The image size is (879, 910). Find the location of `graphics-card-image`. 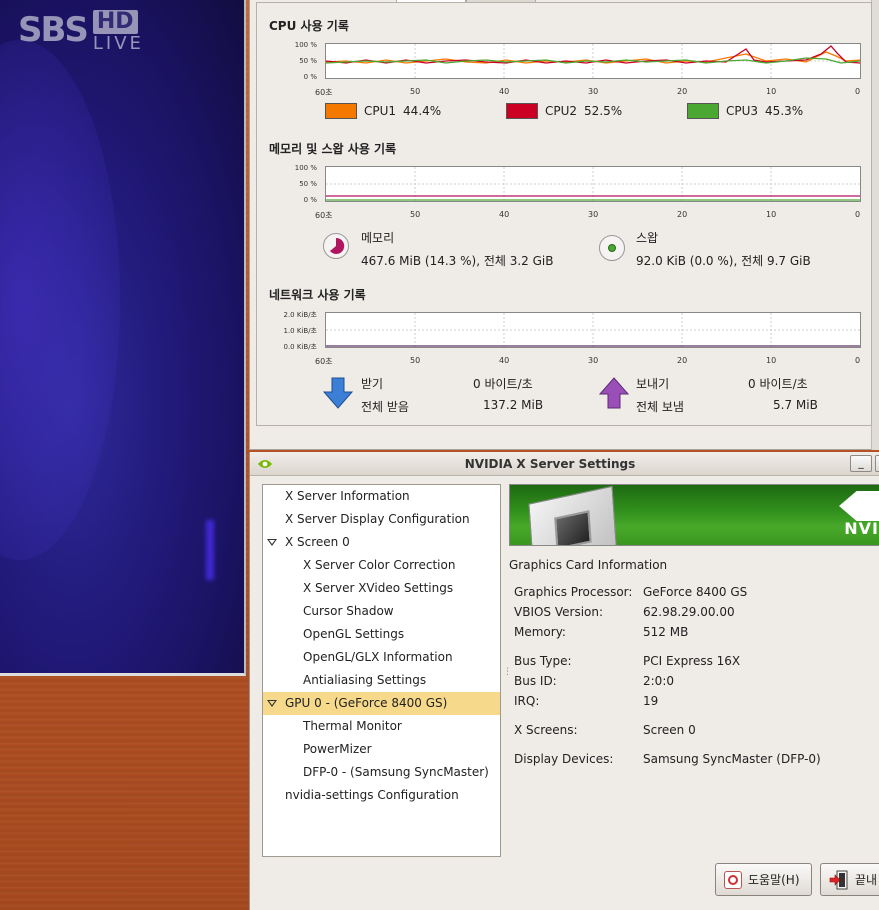

graphics-card-image is located at coordinates (573, 515).